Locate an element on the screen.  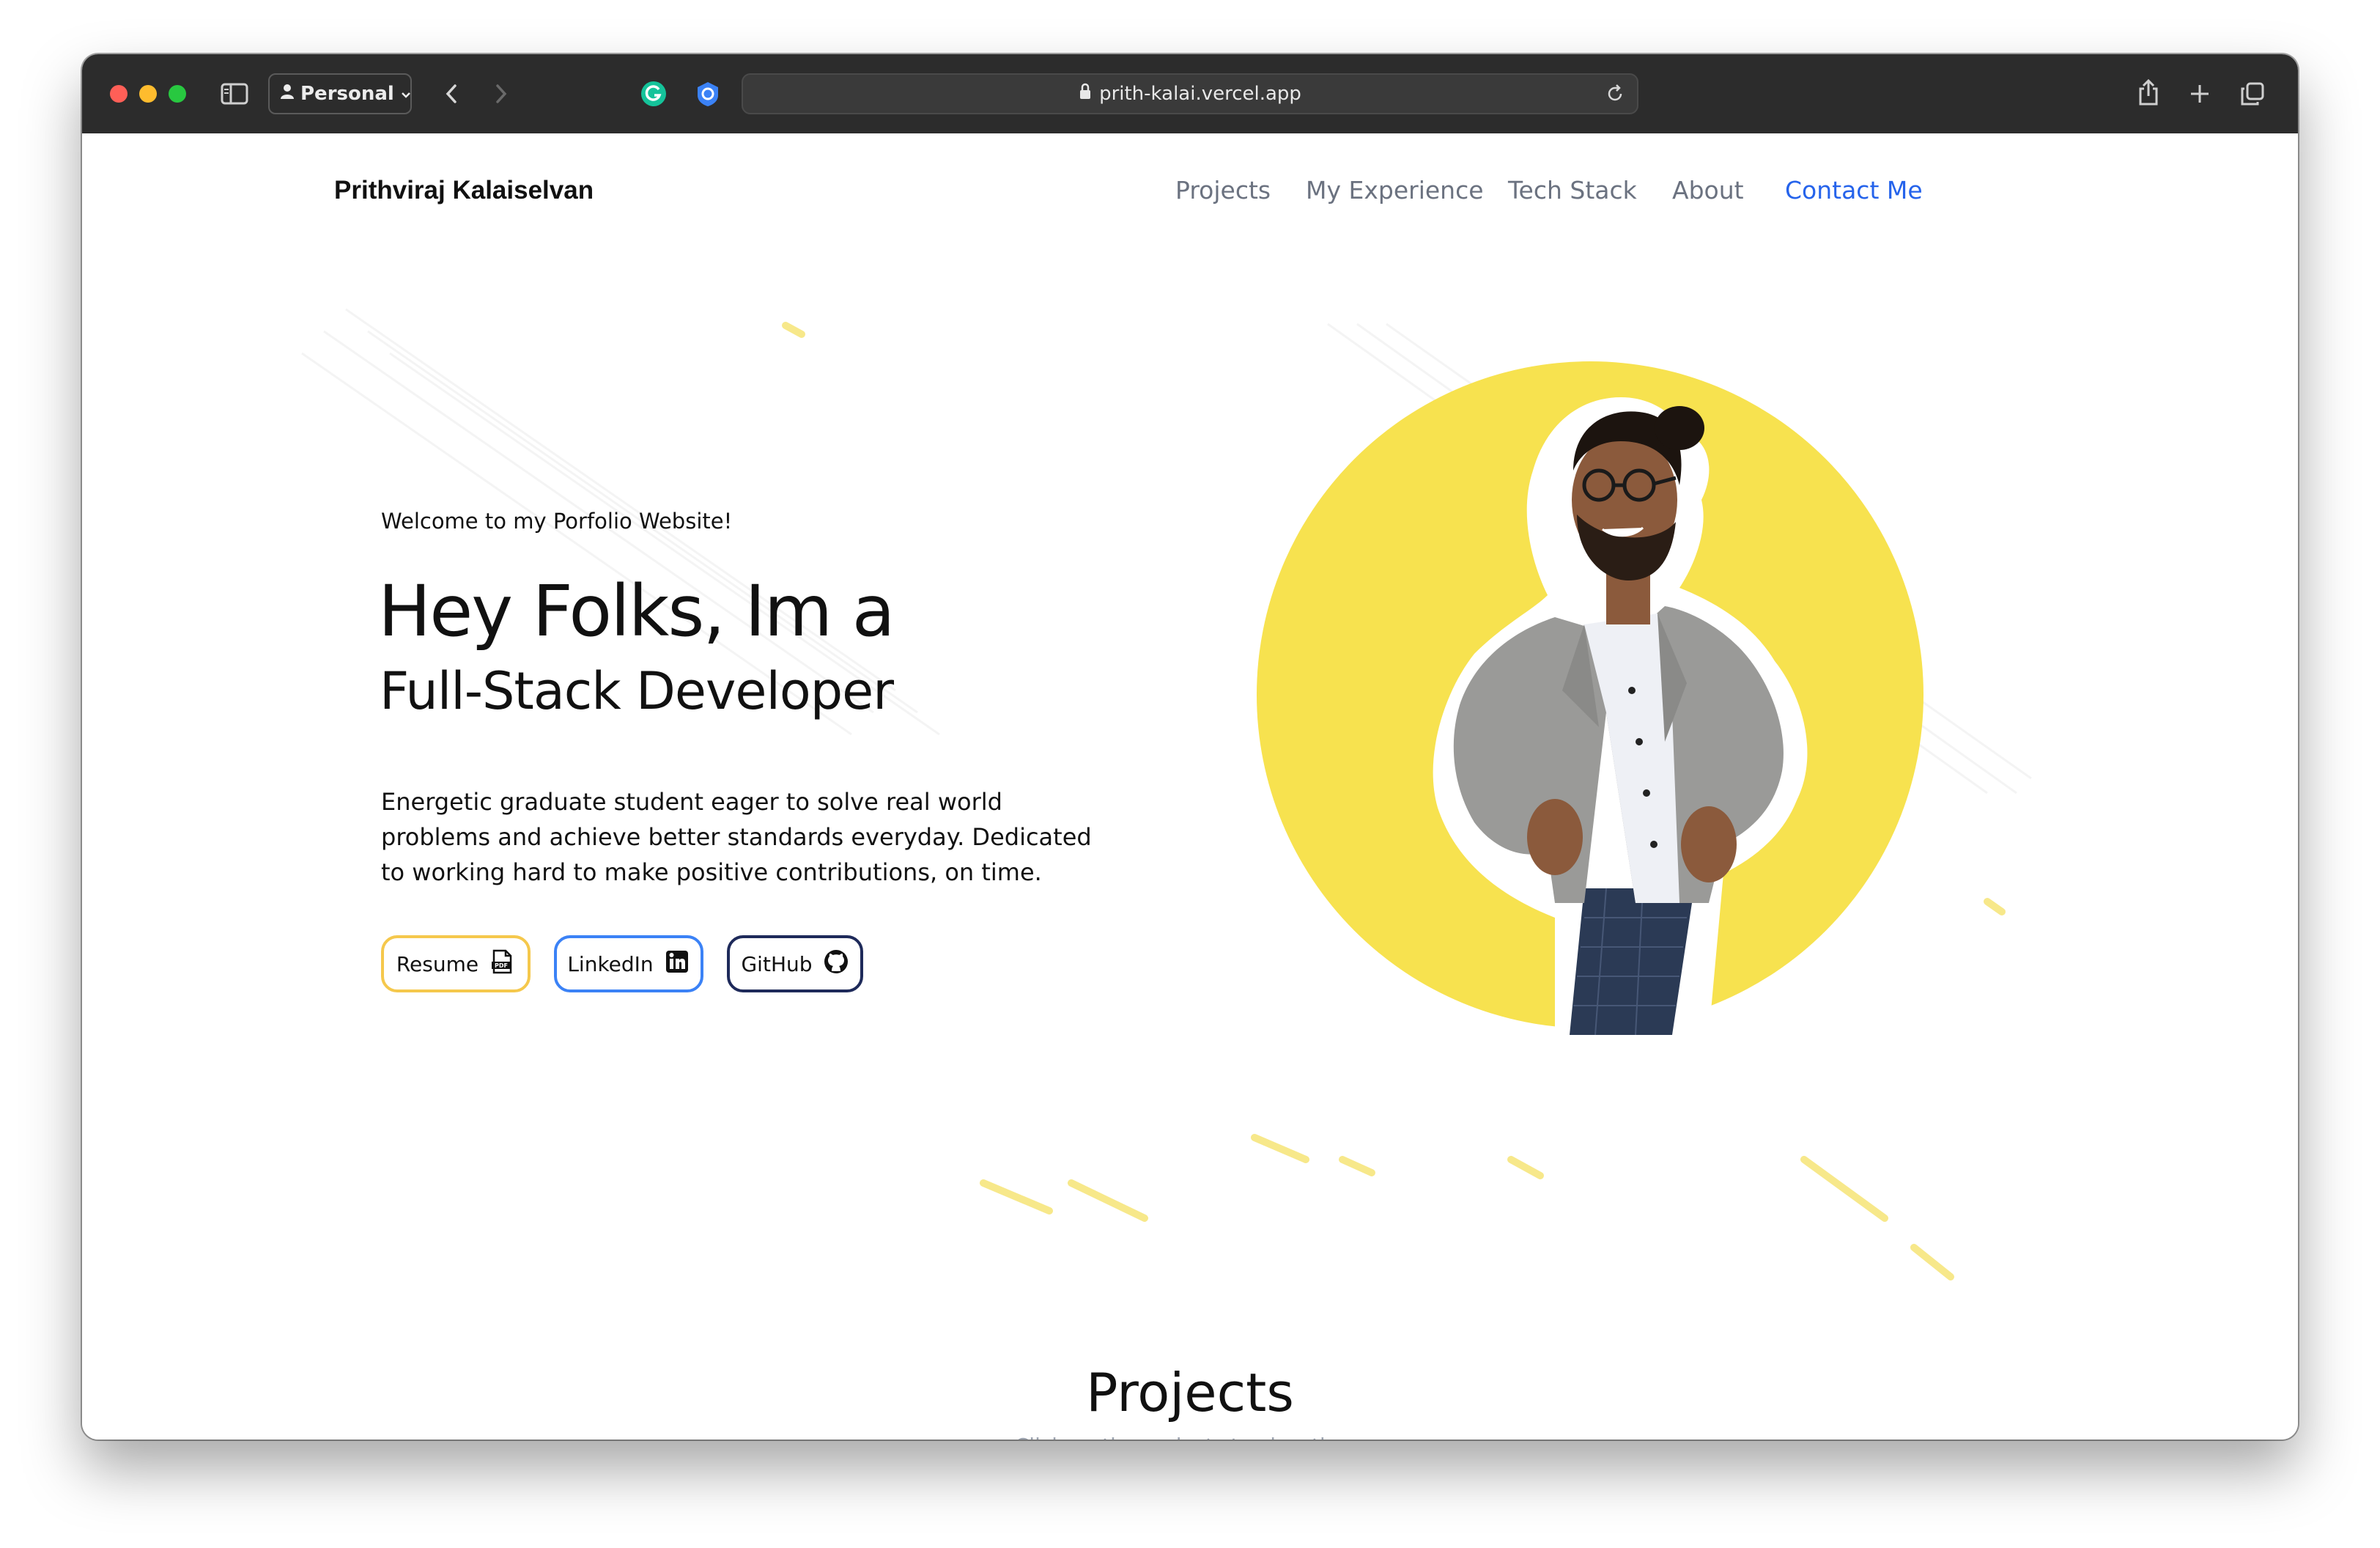
brand-name: Prithviraj Kalaiselvan is located at coordinates (464, 190).